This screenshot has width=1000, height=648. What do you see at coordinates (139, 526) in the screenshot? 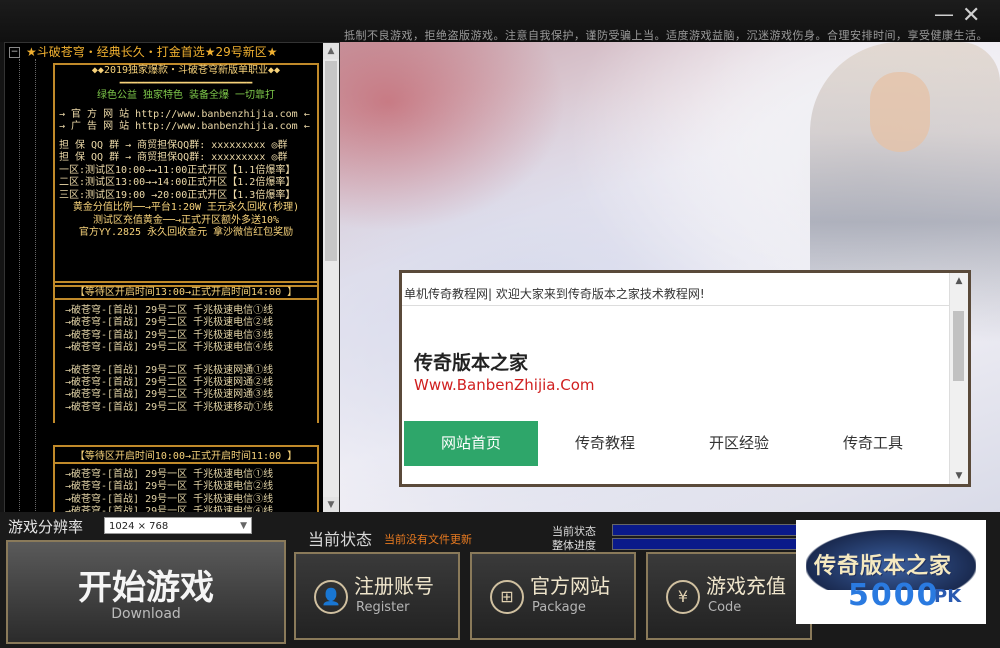
I see `resolution-value: 1024 × 768` at bounding box center [139, 526].